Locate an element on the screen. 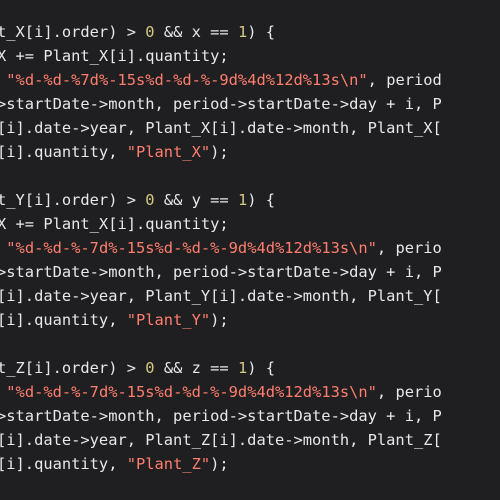 The image size is (500, 500). code-line: t_Y[i].order) > 0 && y == 1) { is located at coordinates (221, 200).